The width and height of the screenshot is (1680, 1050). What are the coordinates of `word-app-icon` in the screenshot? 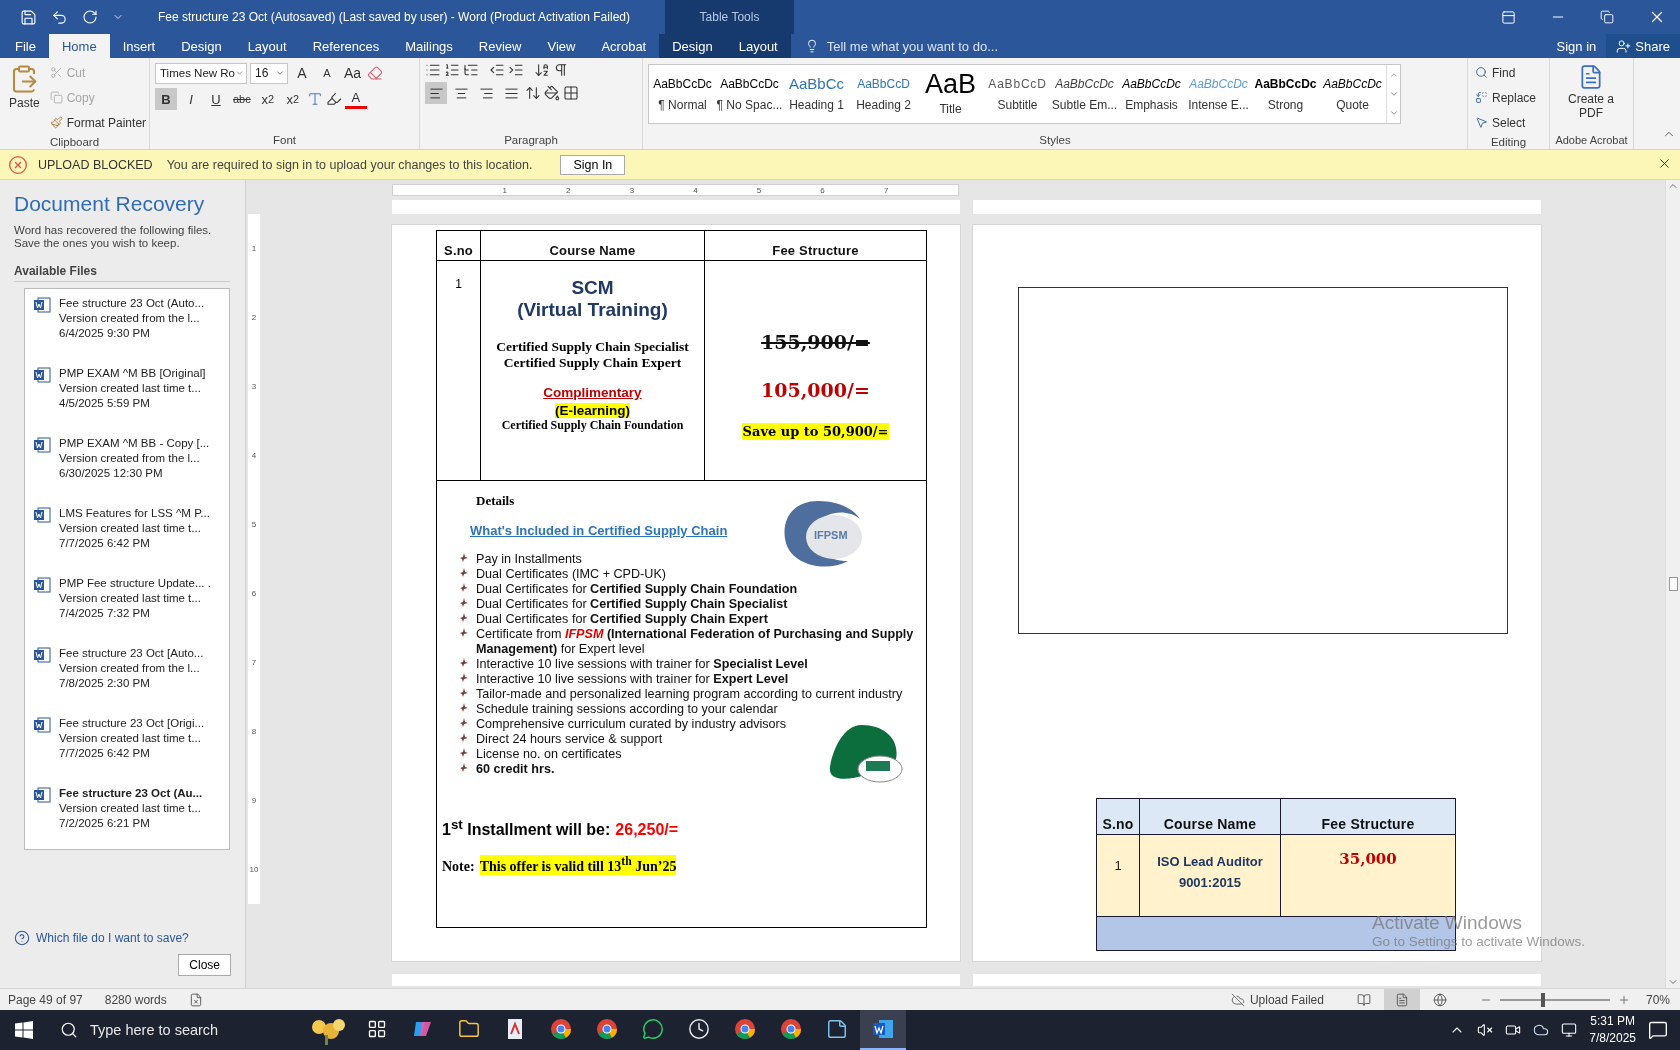 It's located at (883, 1029).